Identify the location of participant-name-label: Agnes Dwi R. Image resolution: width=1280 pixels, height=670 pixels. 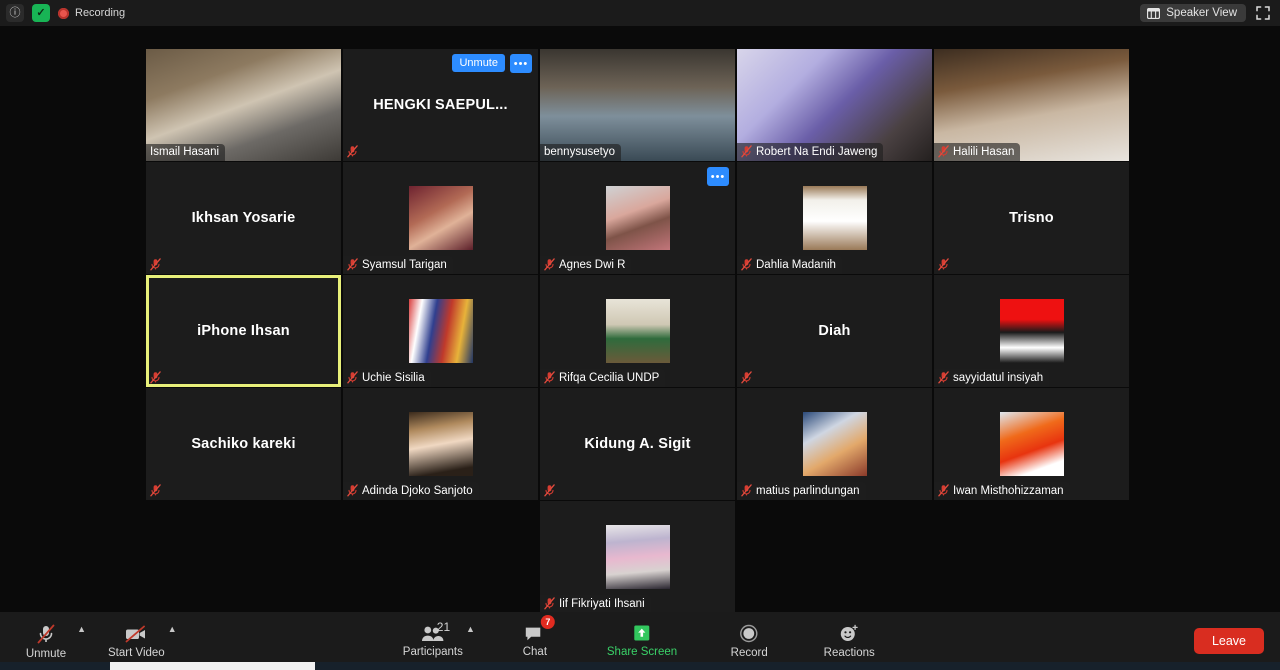
(592, 264).